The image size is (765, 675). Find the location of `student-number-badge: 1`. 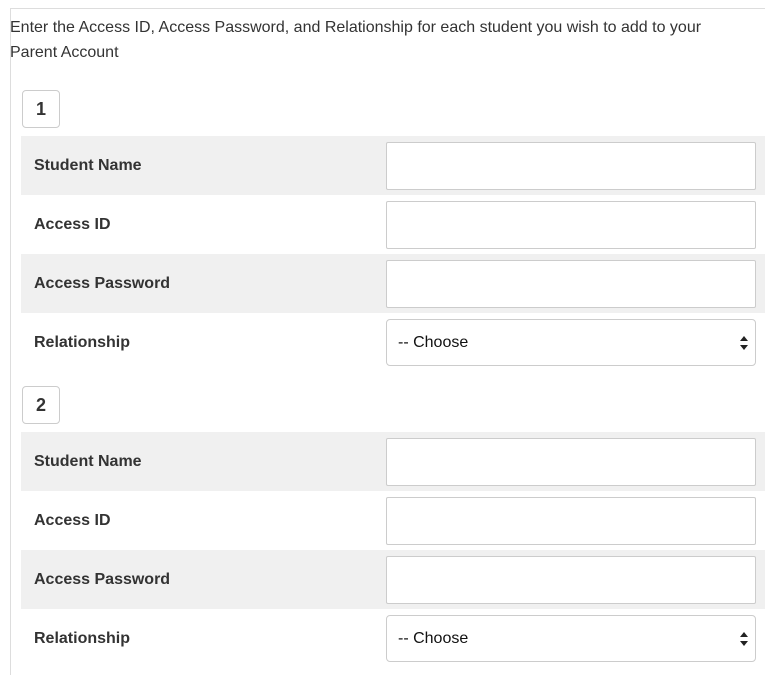

student-number-badge: 1 is located at coordinates (41, 109).